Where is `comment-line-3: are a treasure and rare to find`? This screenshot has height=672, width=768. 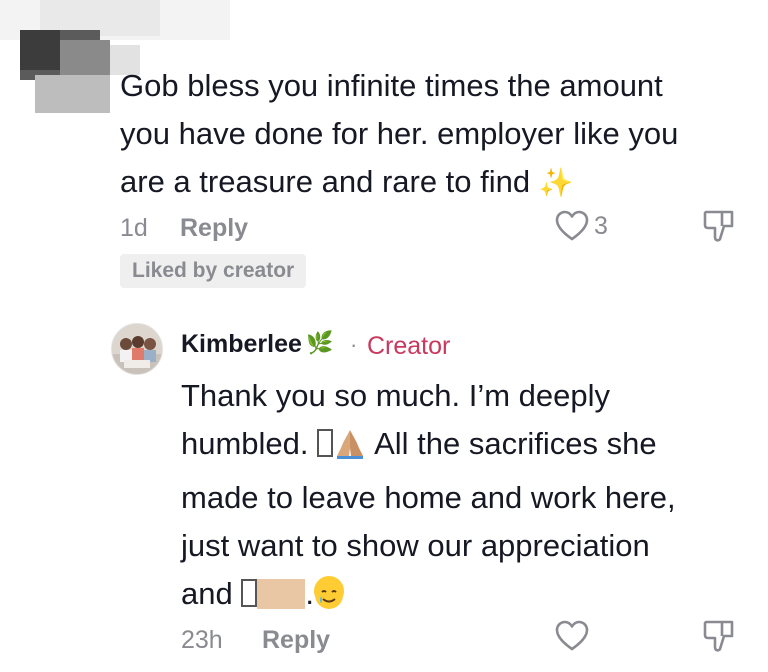 comment-line-3: are a treasure and rare to find is located at coordinates (325, 181).